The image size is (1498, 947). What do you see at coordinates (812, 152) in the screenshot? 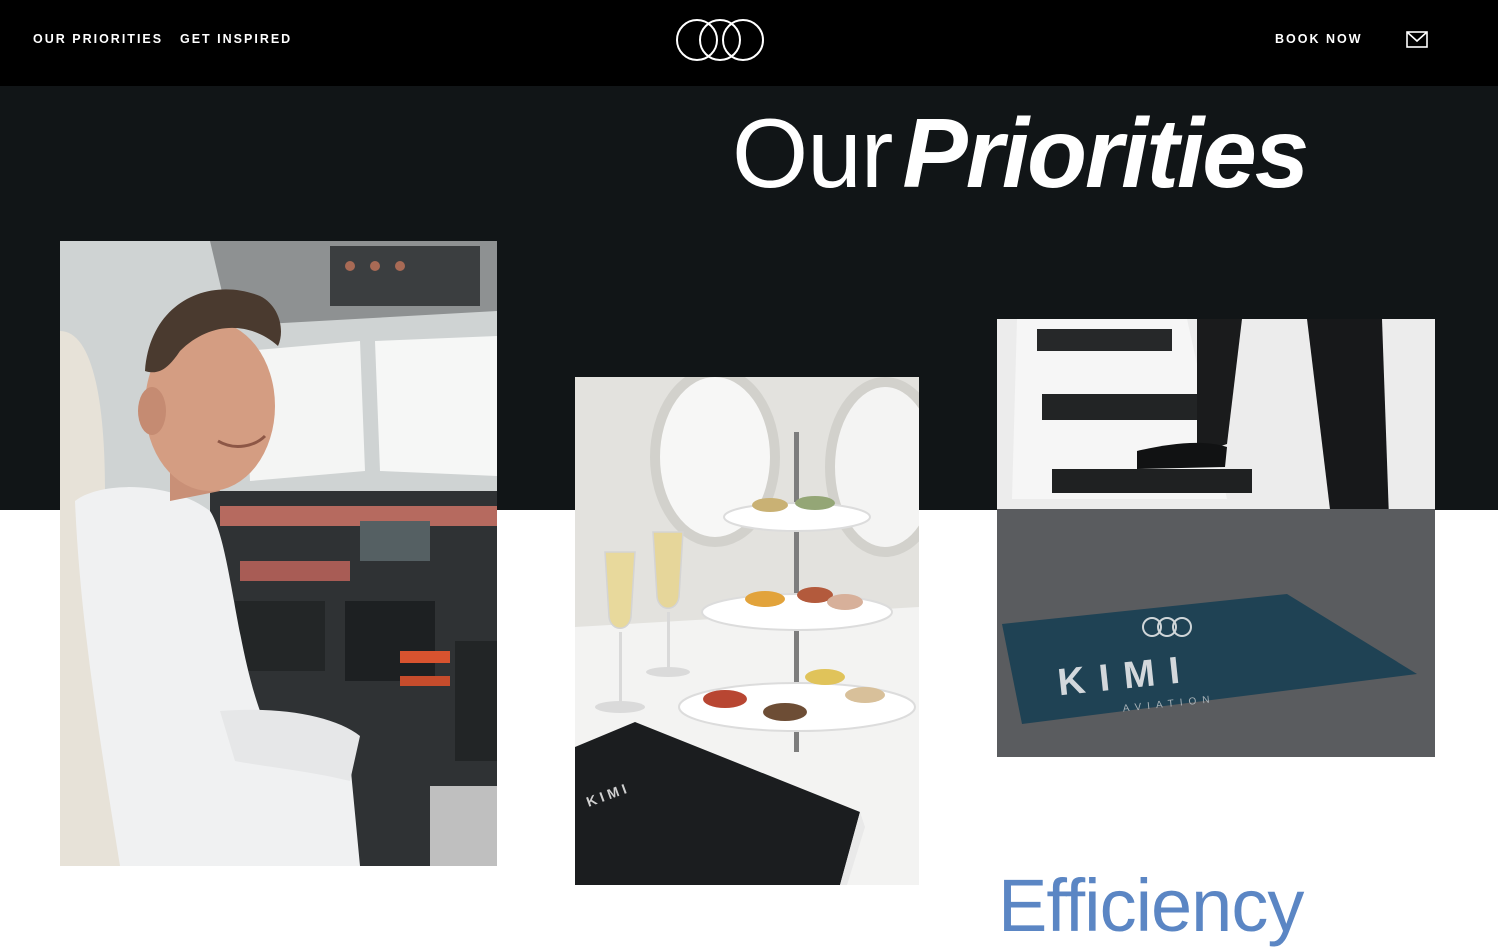
I see `page-title-light: Our` at bounding box center [812, 152].